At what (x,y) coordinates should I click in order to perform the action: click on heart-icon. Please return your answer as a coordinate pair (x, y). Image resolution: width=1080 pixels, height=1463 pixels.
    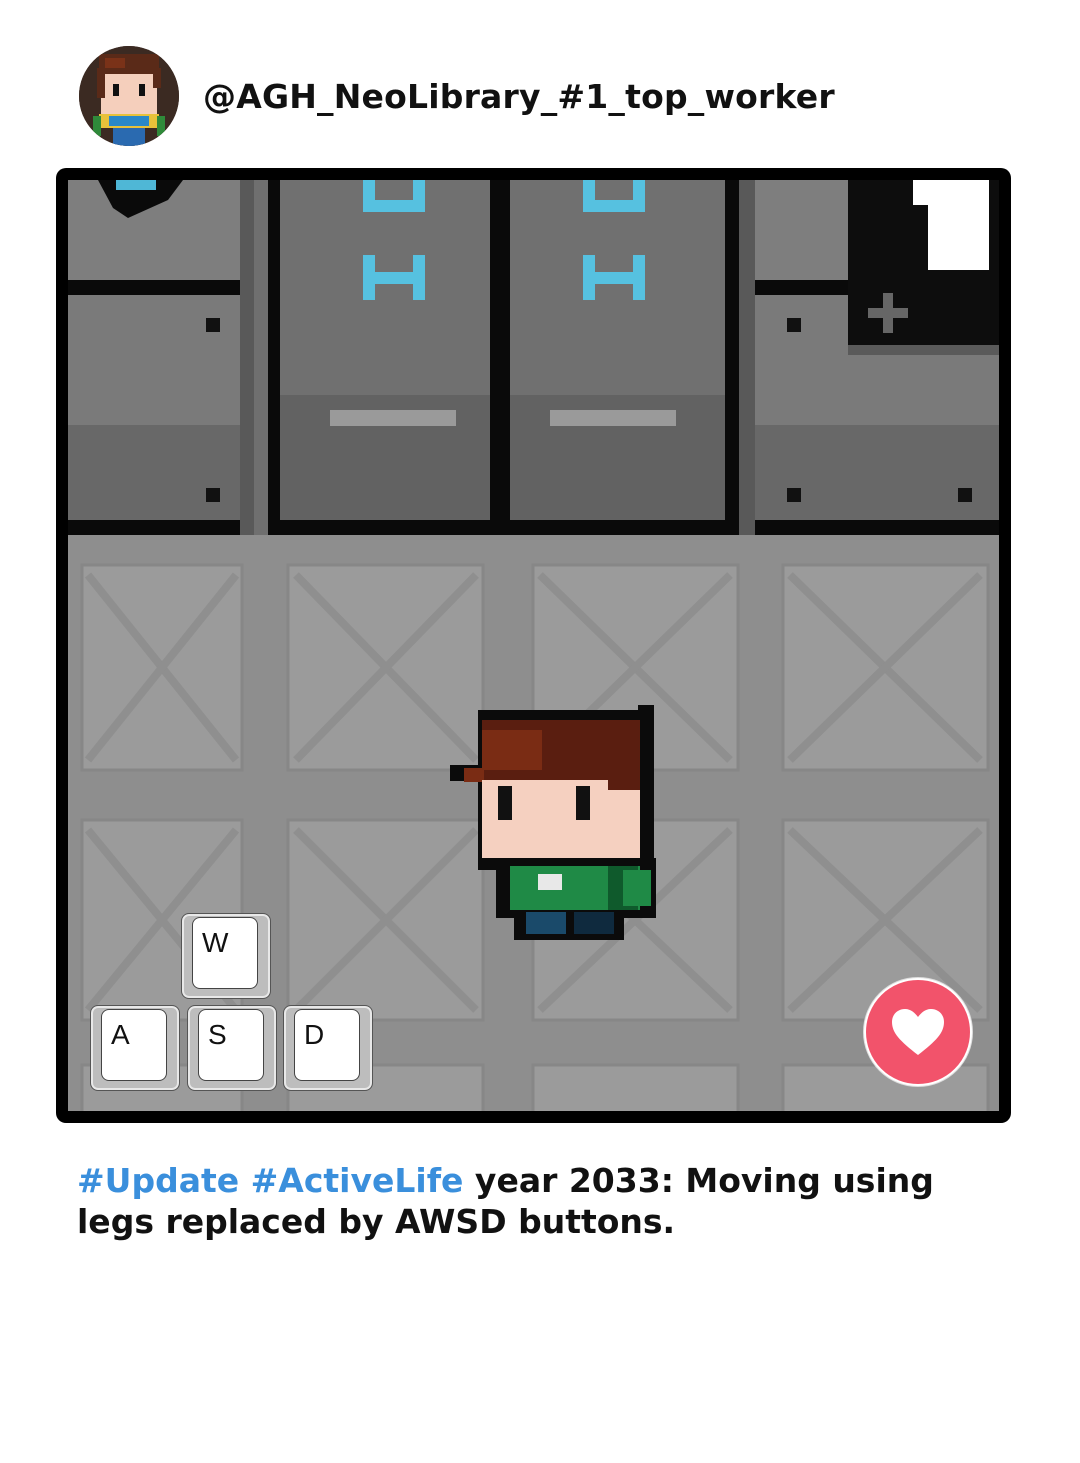
    Looking at the image, I should click on (918, 1032).